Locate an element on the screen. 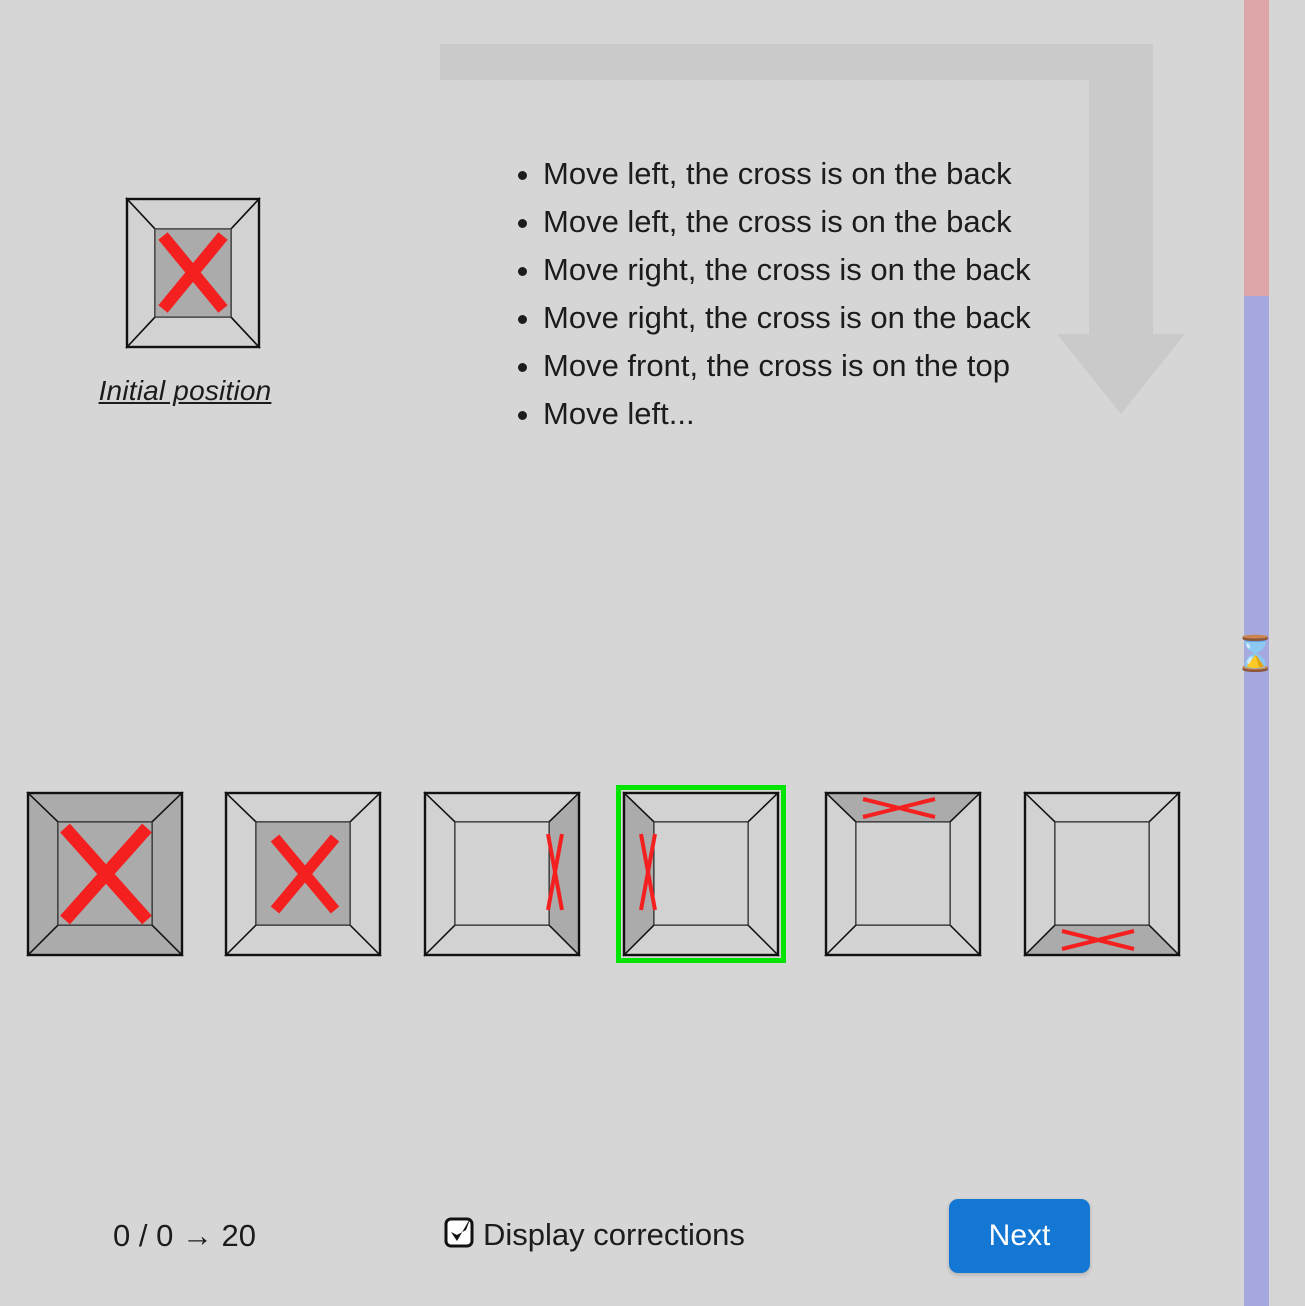 Image resolution: width=1305 pixels, height=1306 pixels. display-corrections-toggle: Display corrections is located at coordinates (594, 1234).